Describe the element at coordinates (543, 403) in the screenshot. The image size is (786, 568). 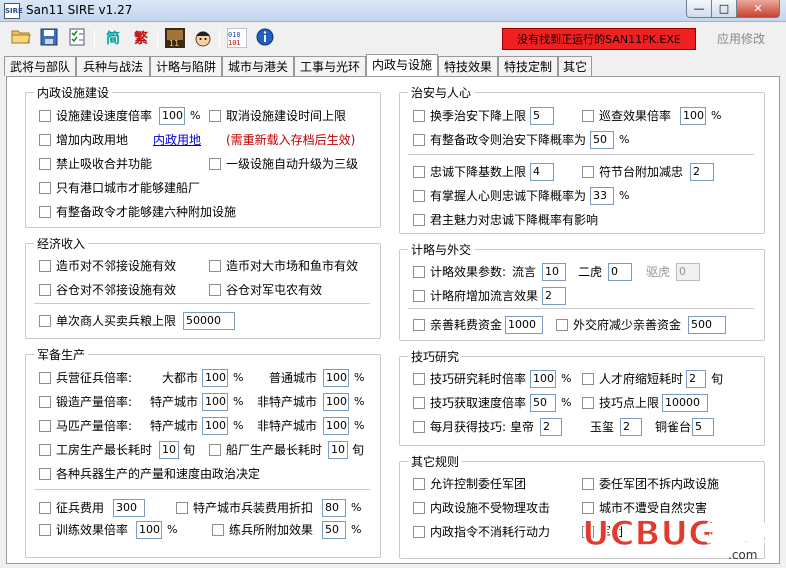
I see `gain-speed-input: 50` at that location.